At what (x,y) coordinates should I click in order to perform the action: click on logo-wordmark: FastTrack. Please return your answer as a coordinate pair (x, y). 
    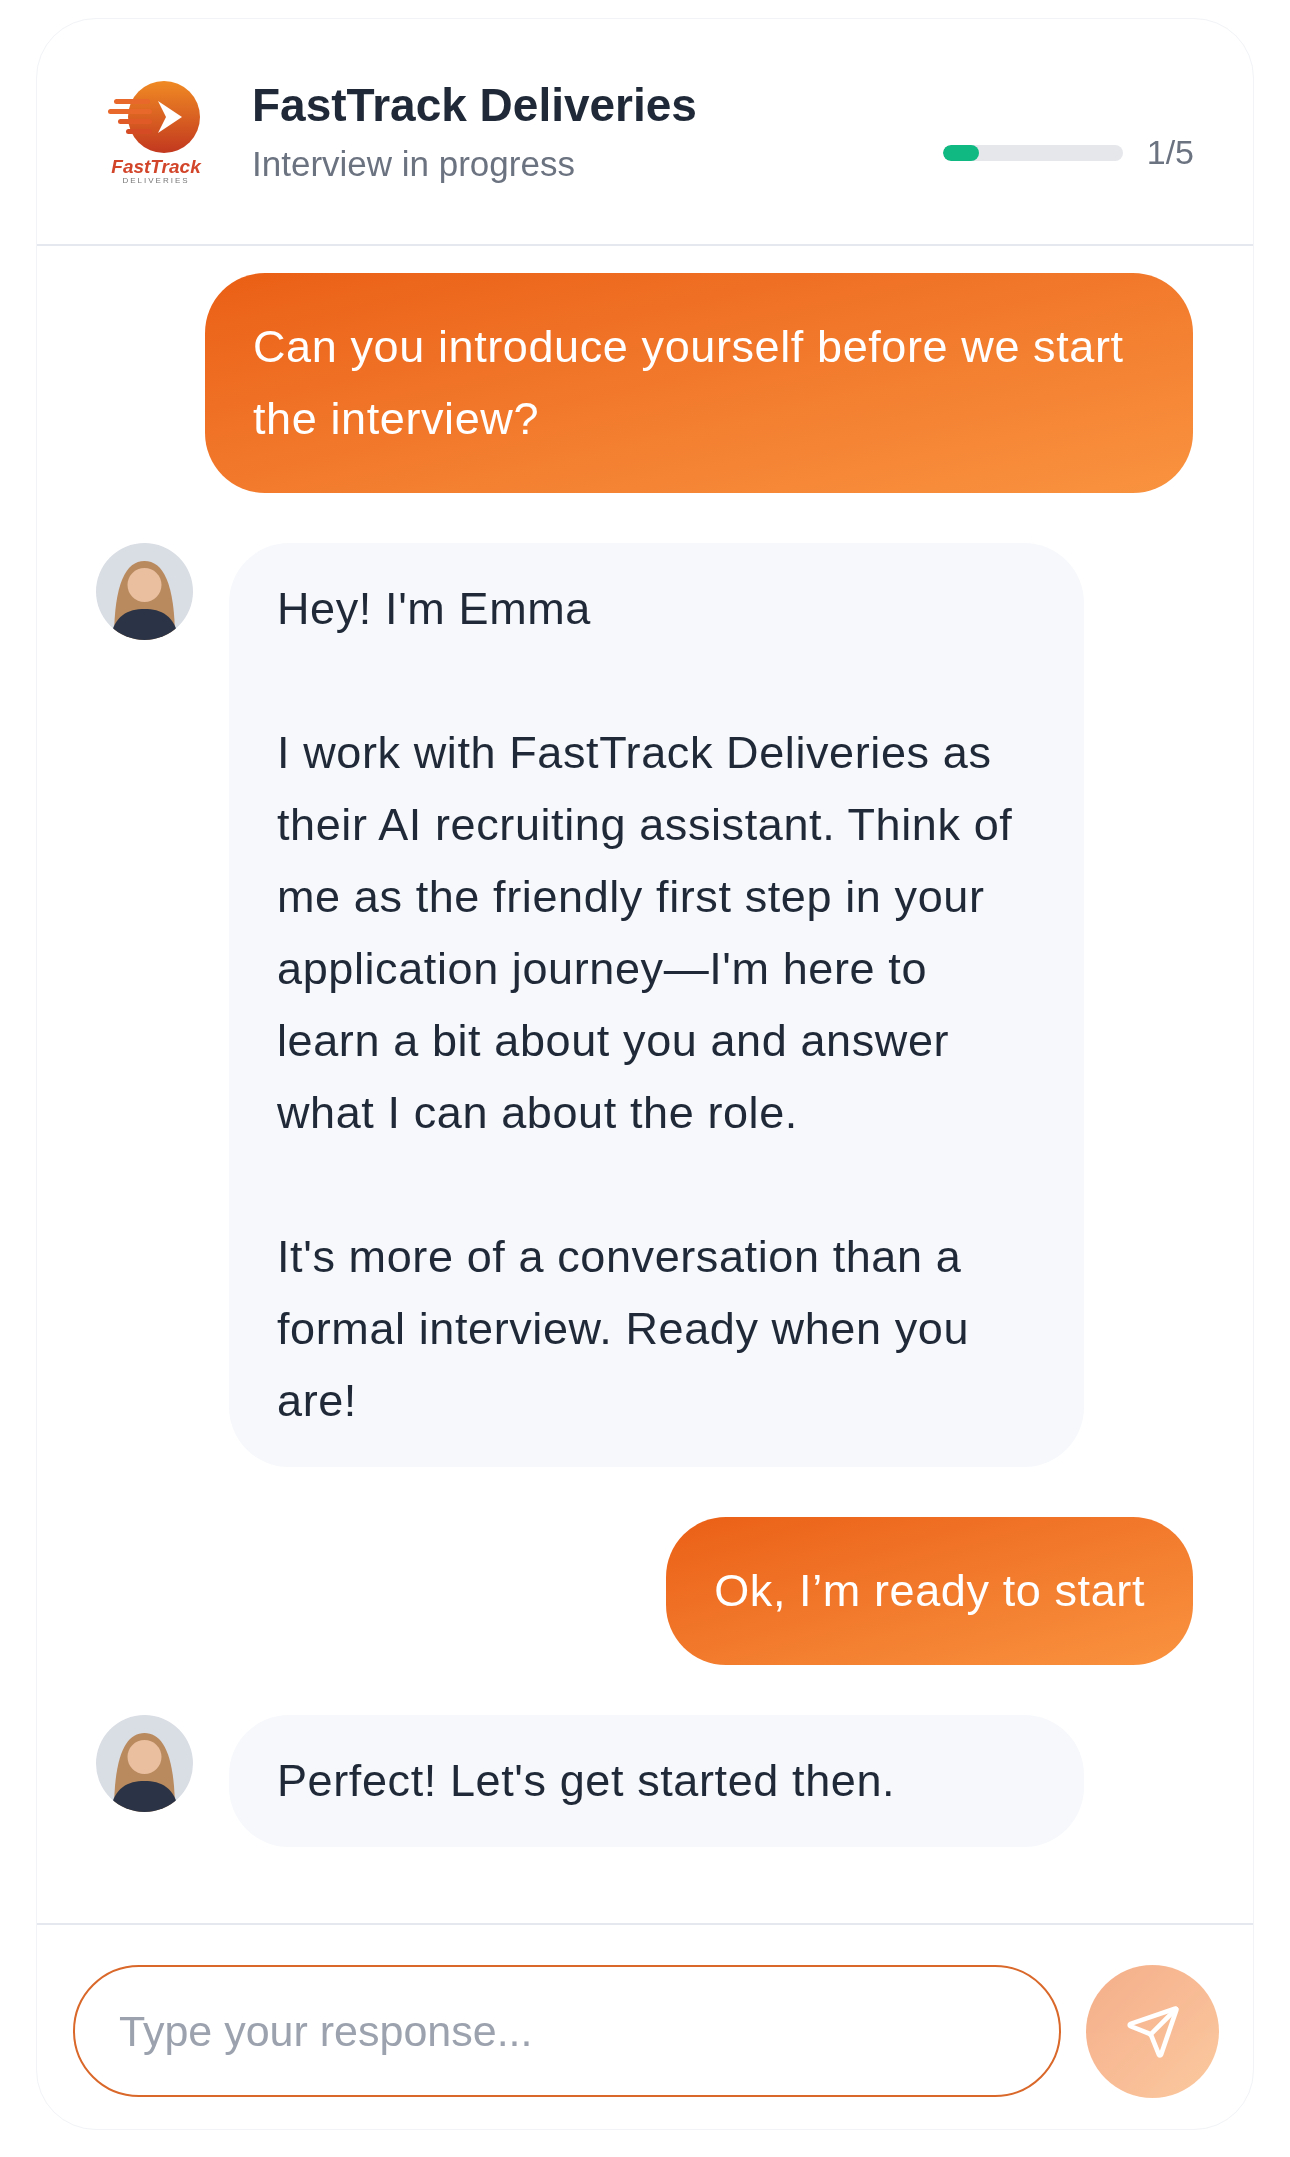
    Looking at the image, I should click on (156, 166).